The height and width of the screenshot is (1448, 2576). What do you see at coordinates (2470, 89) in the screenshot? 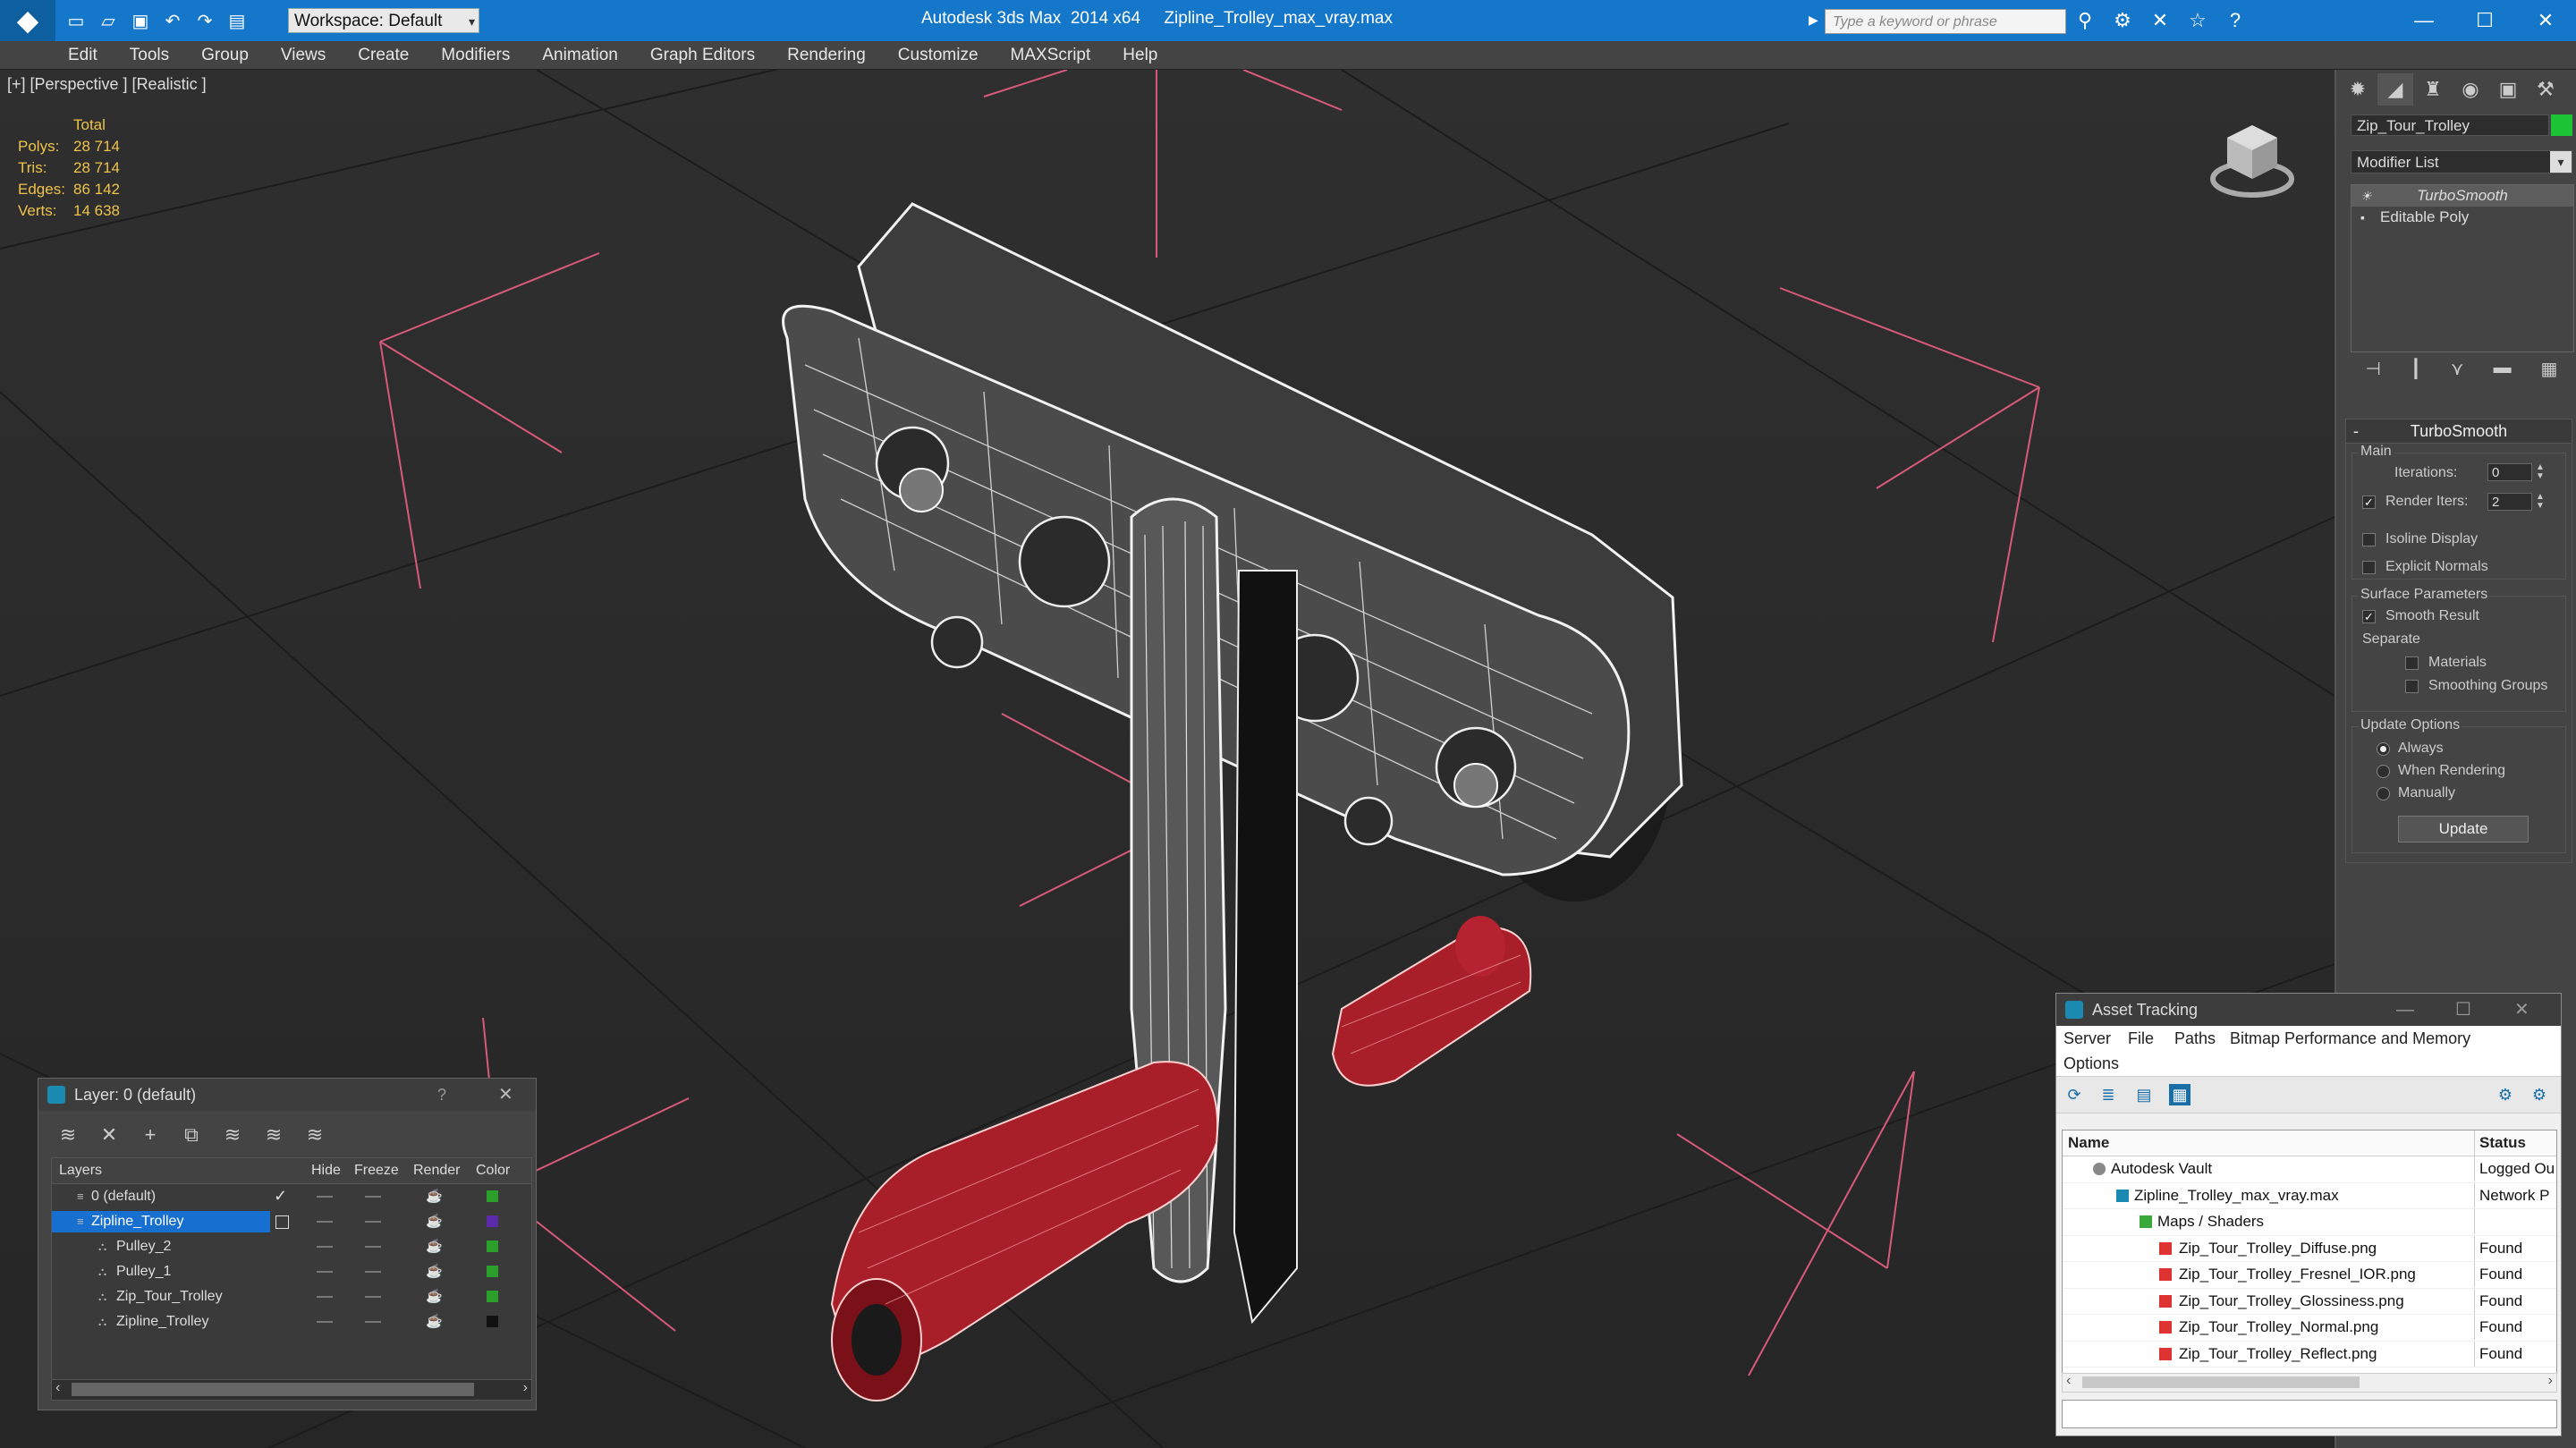
I see `motion-tab-icon: ◉` at bounding box center [2470, 89].